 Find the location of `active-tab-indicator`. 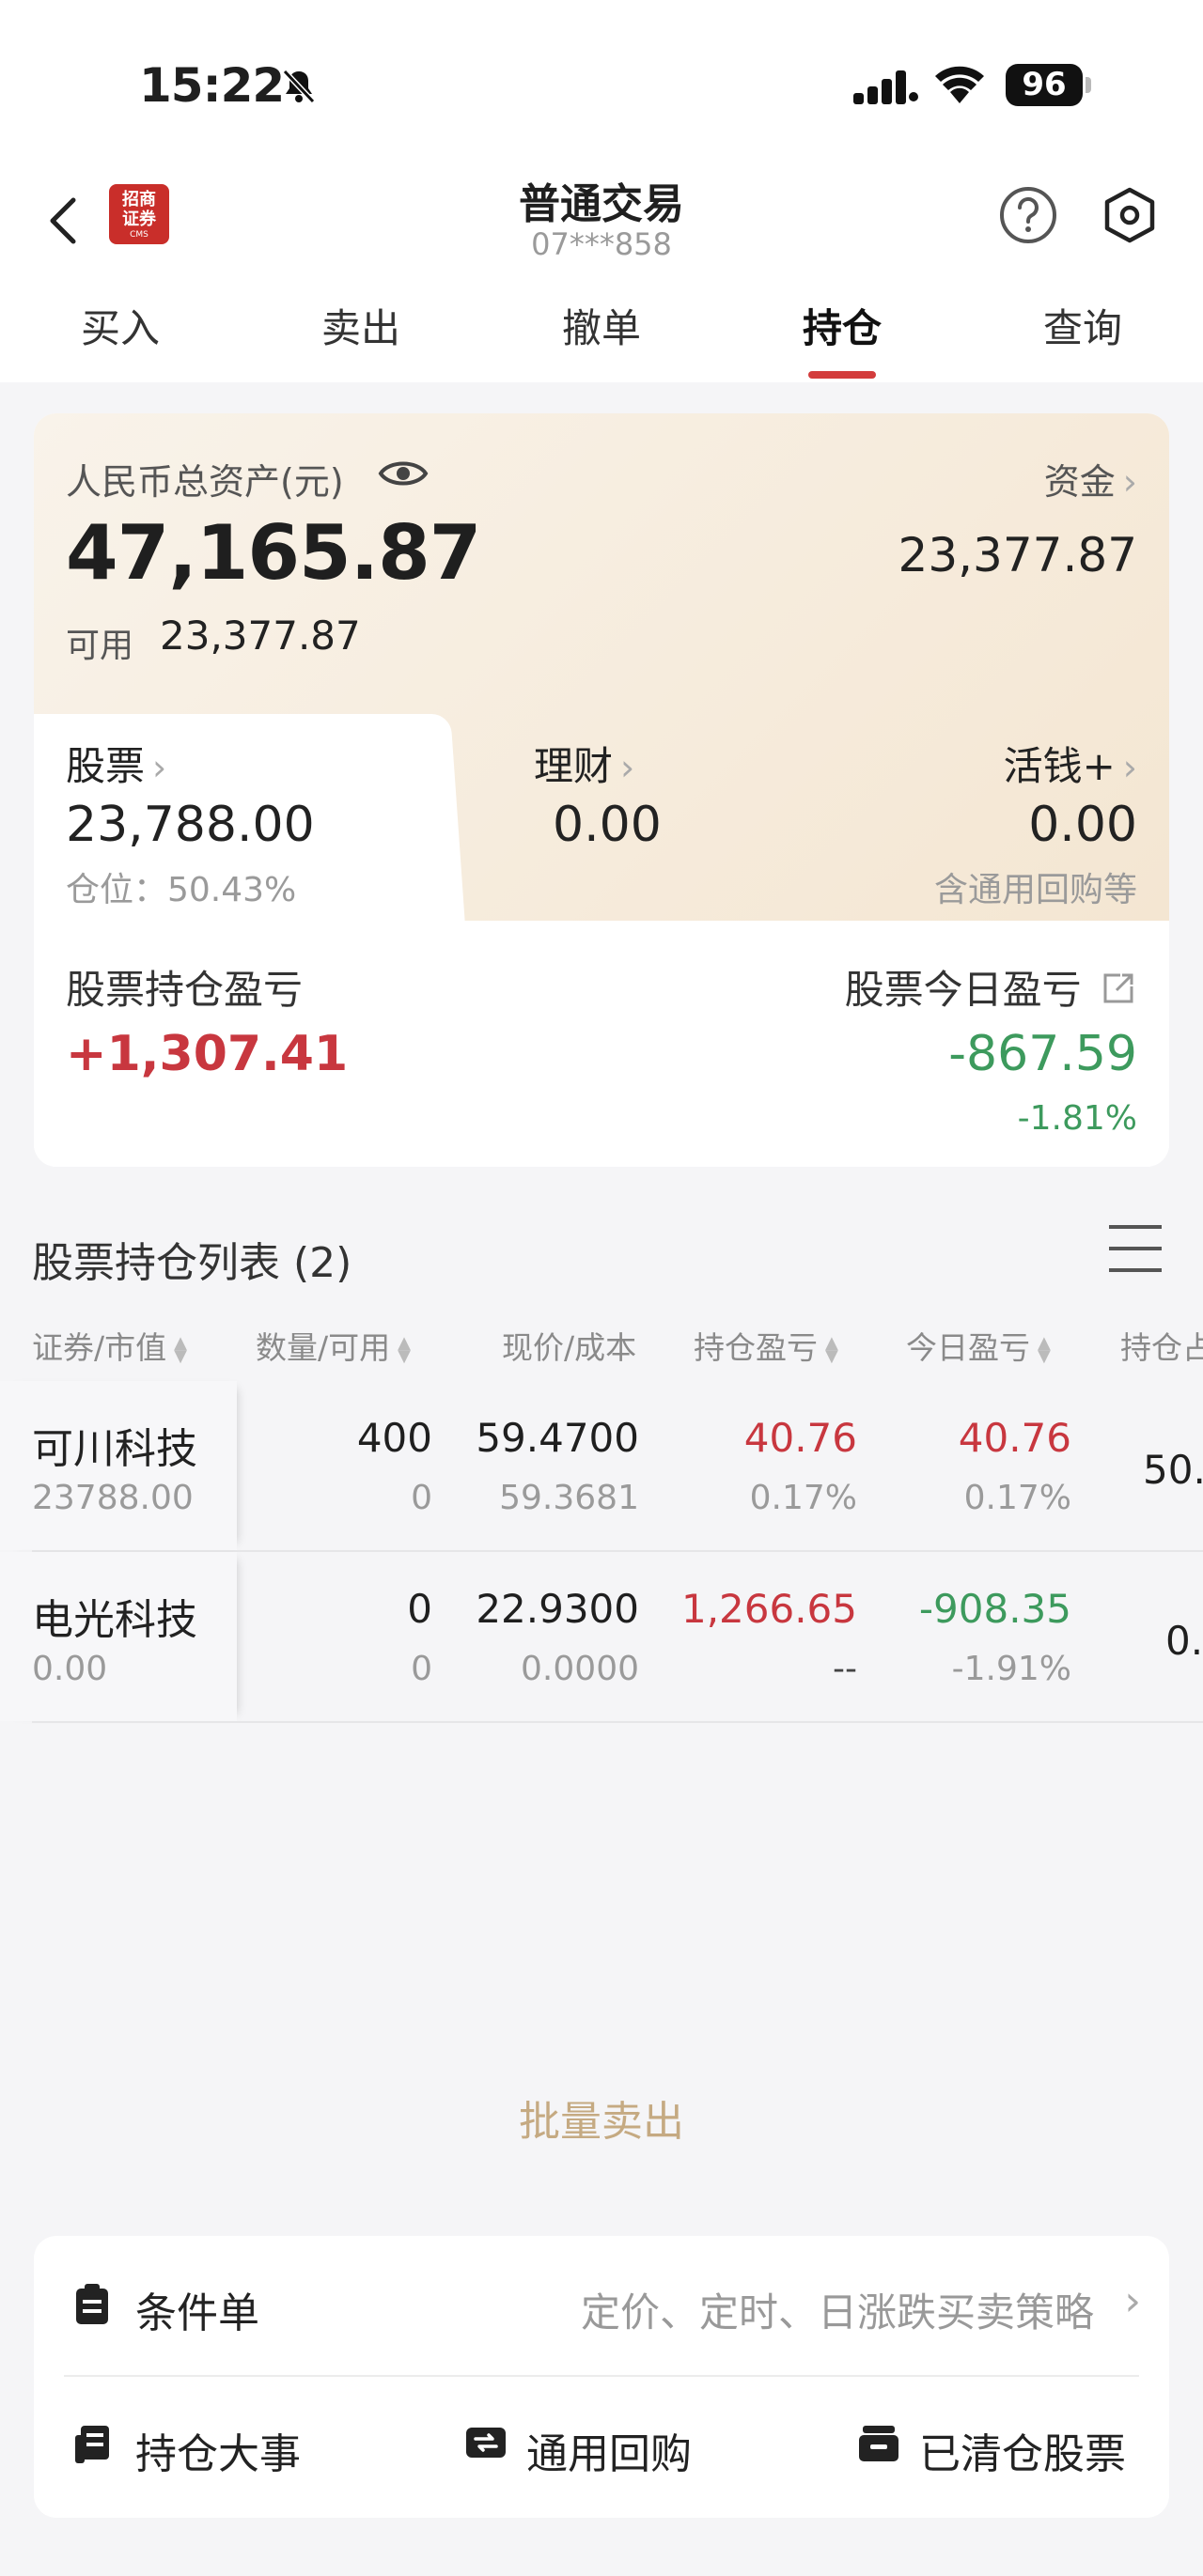

active-tab-indicator is located at coordinates (842, 375).